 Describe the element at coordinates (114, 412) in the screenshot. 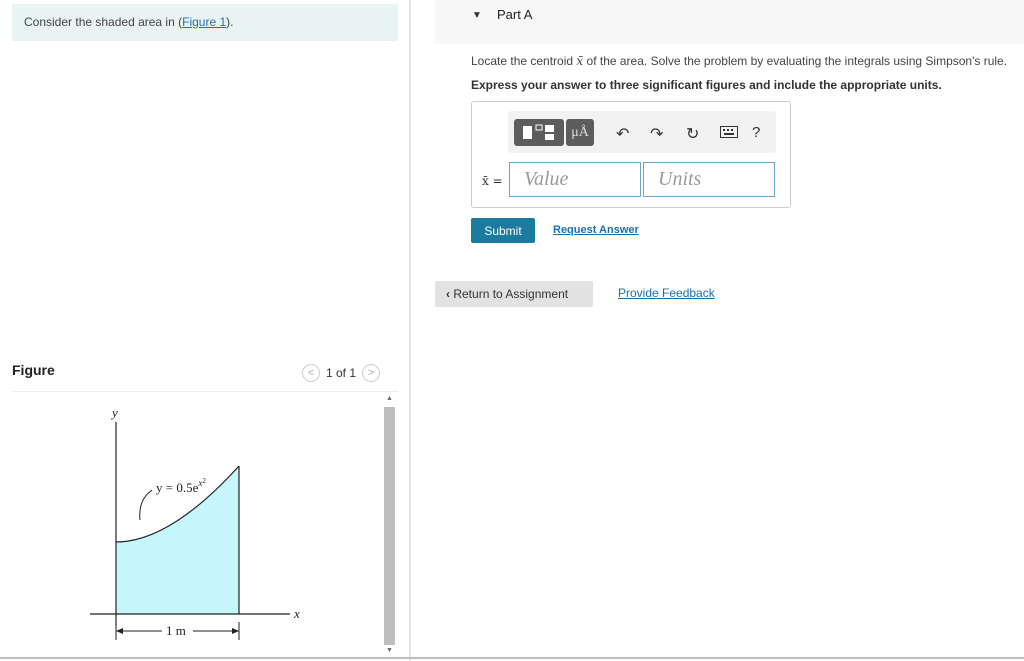

I see `y-axis-label: y` at that location.